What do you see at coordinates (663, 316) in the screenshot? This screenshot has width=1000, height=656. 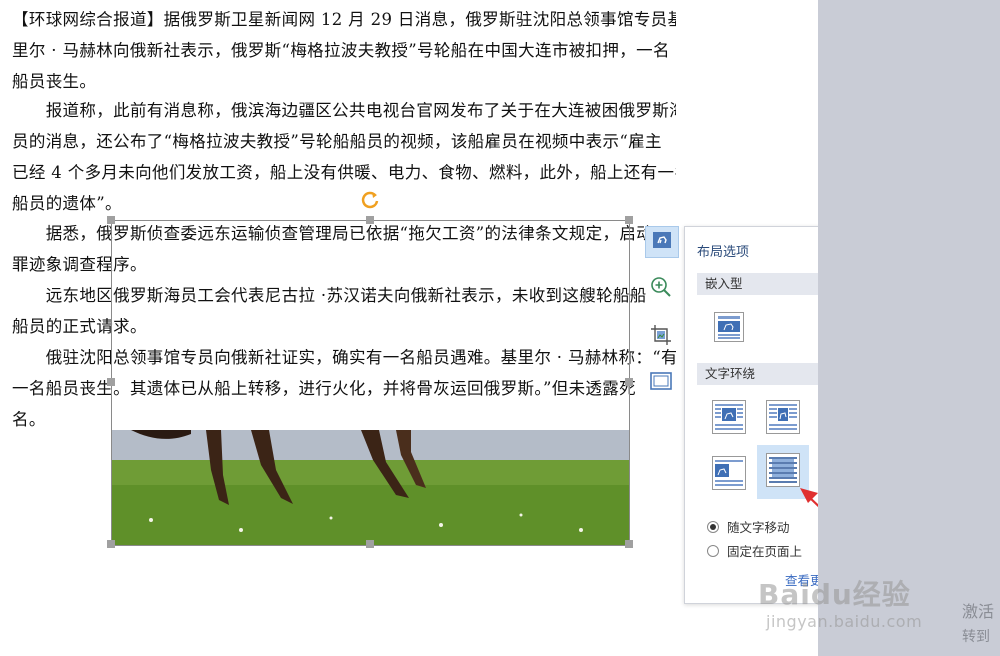 I see `image-float-toolbar` at bounding box center [663, 316].